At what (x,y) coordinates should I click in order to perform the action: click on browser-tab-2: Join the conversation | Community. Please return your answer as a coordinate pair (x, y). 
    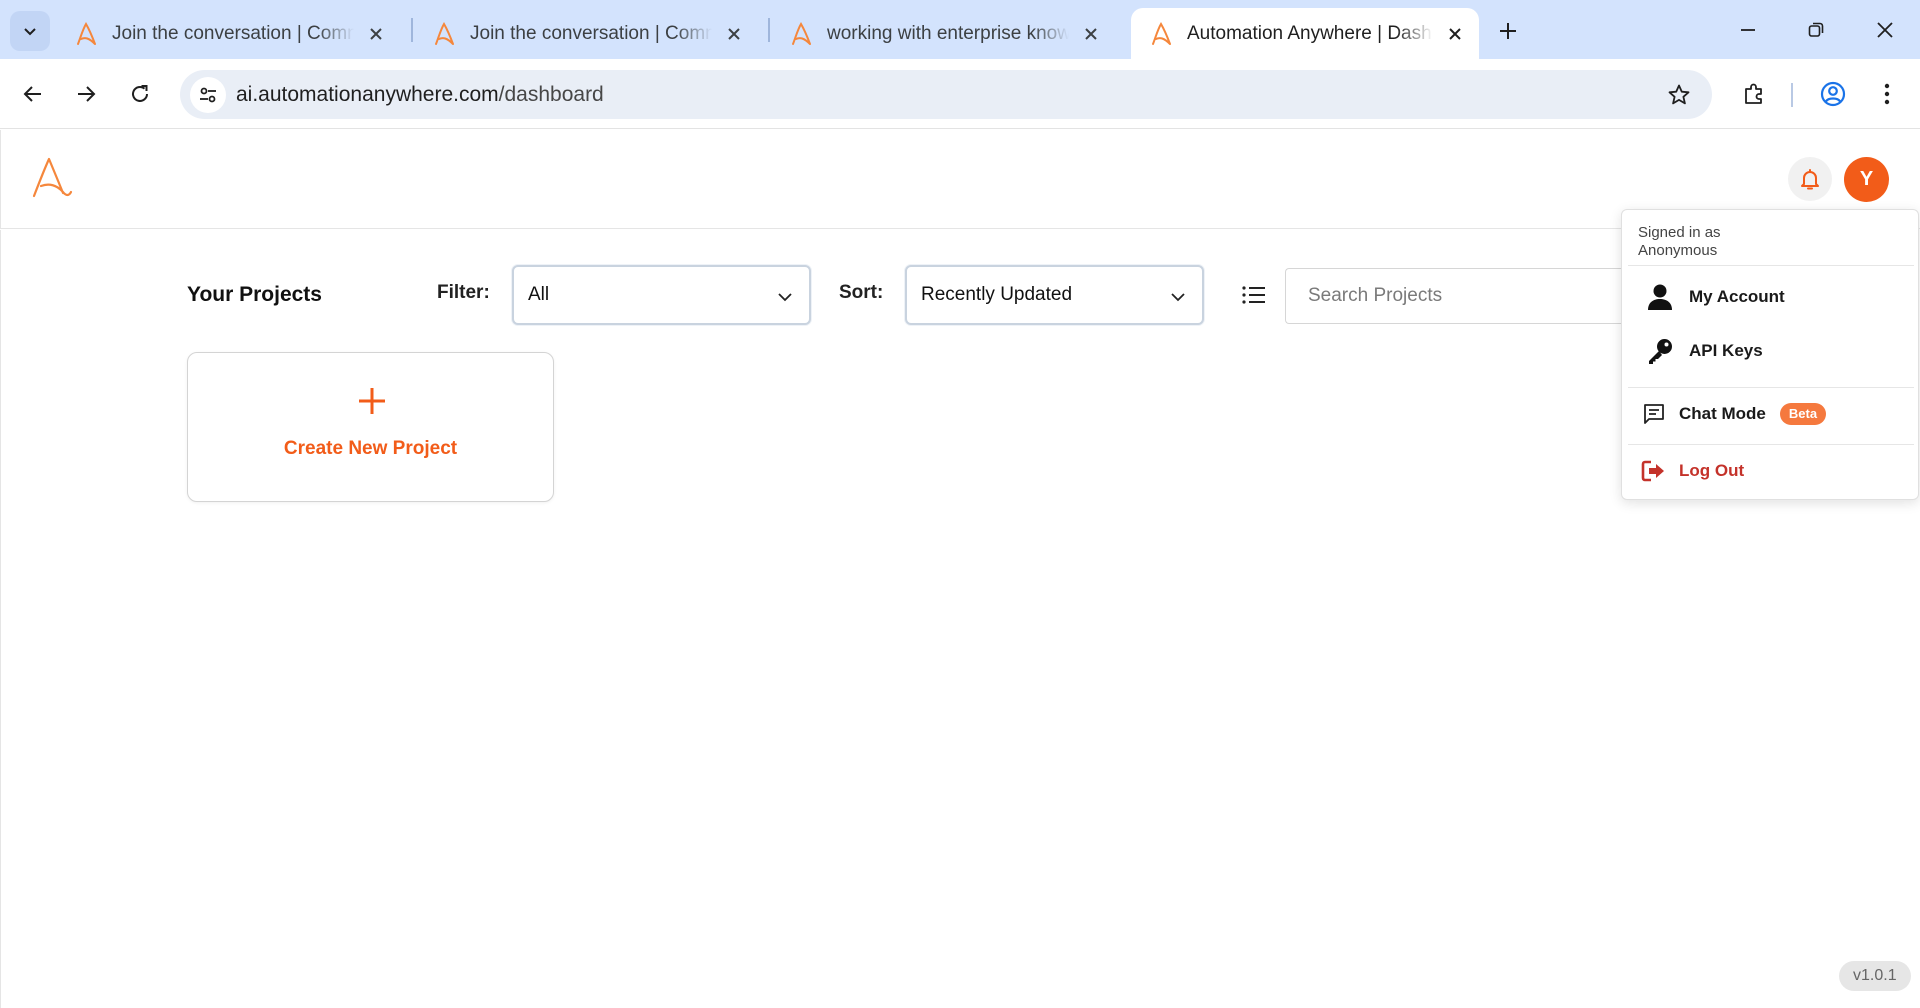
    Looking at the image, I should click on (586, 33).